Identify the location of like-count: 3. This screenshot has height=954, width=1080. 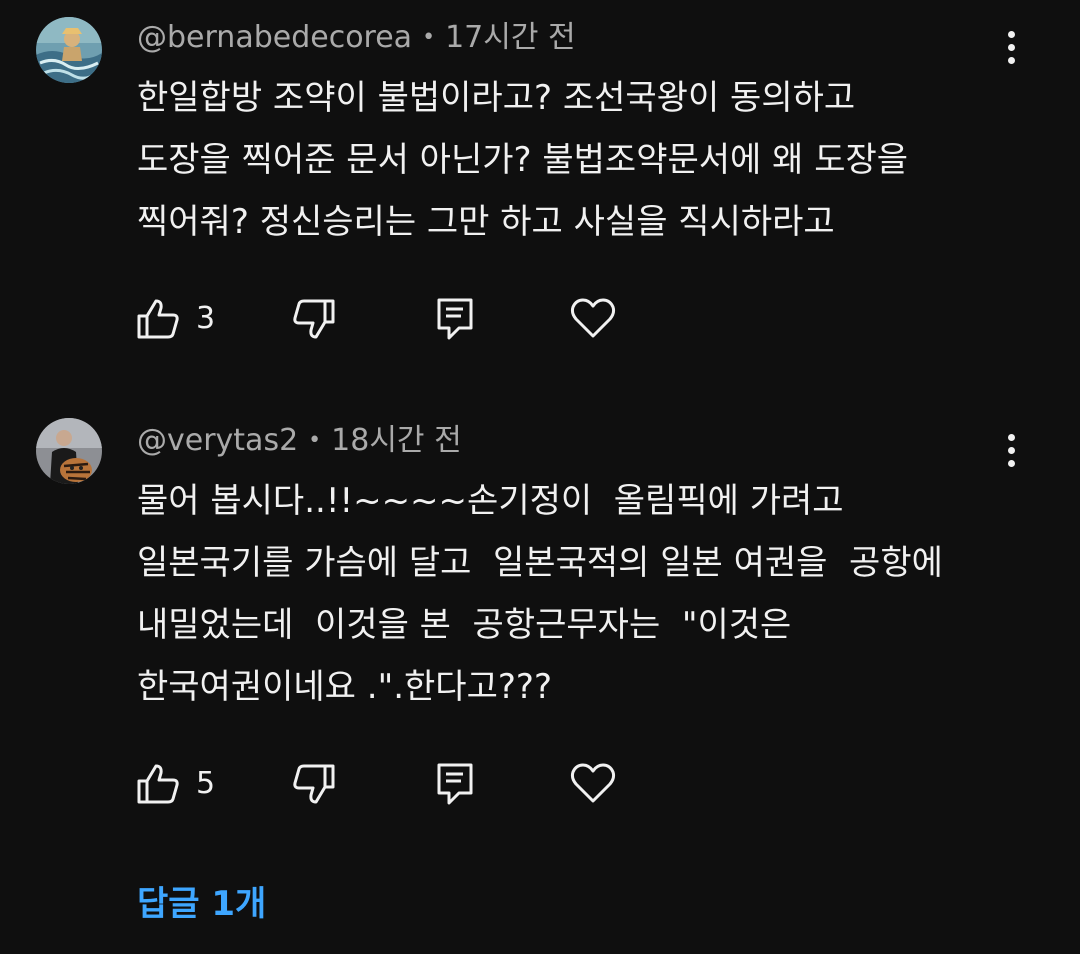
(206, 318).